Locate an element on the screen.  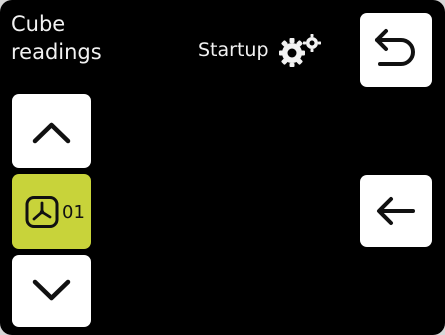
previous-button is located at coordinates (396, 211).